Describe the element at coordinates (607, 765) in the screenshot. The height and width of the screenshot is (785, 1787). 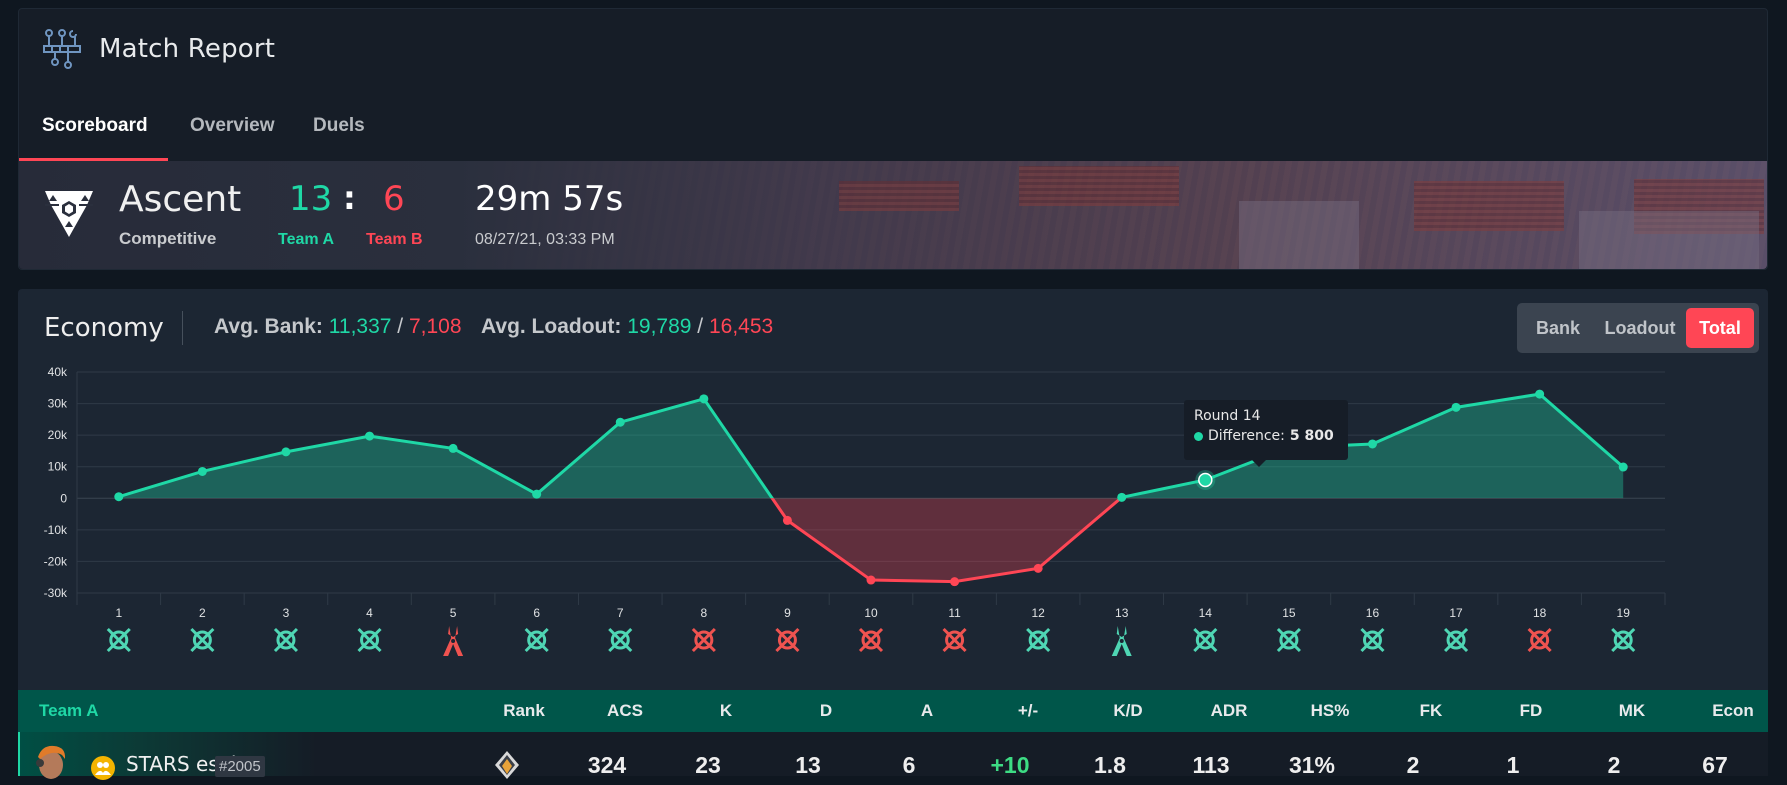
I see `cell-acs: 324` at that location.